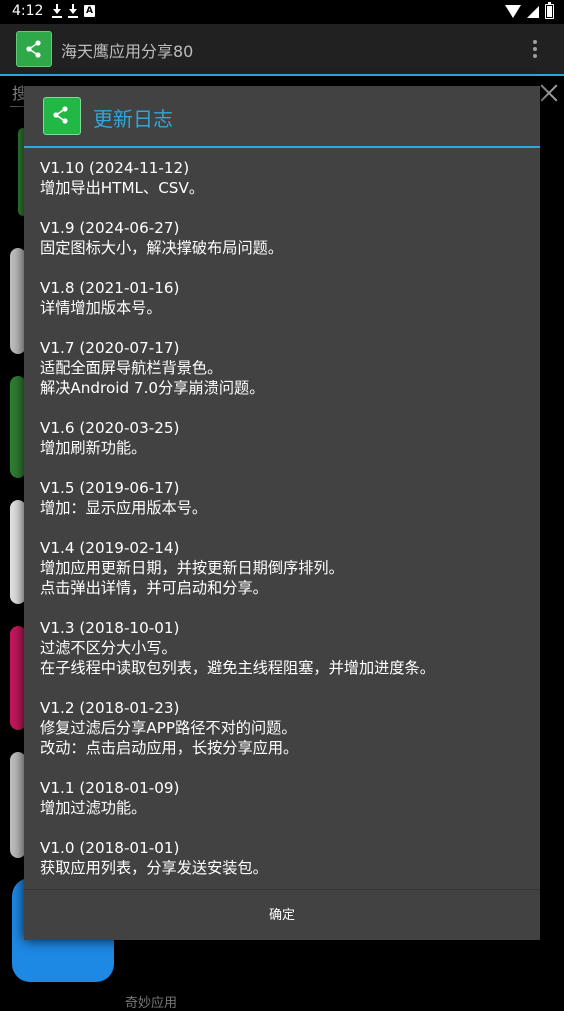 The width and height of the screenshot is (564, 1011). I want to click on entry-version: V1.5 (2019-06-17), so click(110, 488).